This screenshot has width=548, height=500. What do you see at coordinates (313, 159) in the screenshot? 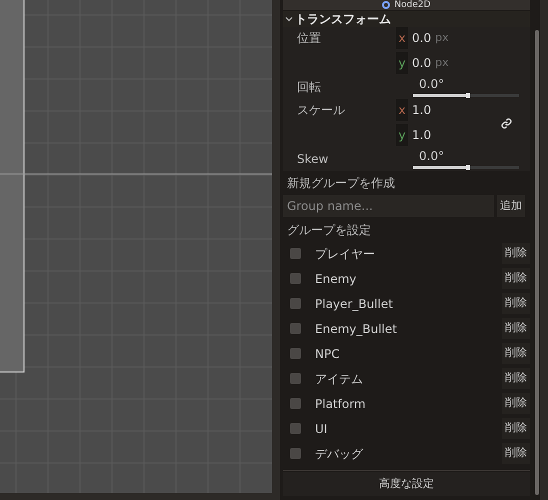
I see `field-label: Skew` at bounding box center [313, 159].